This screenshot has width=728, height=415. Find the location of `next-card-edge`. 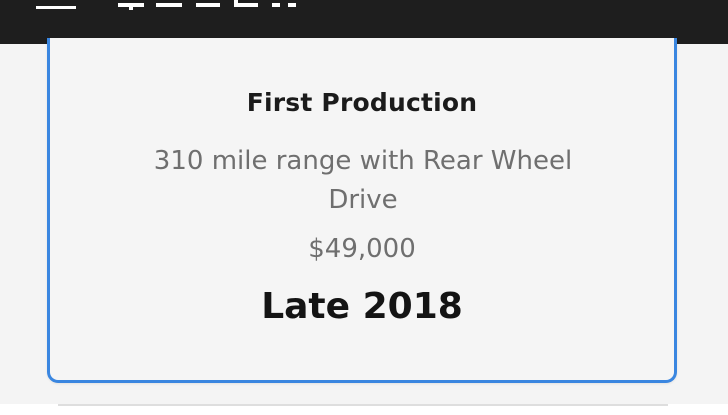

next-card-edge is located at coordinates (364, 409).